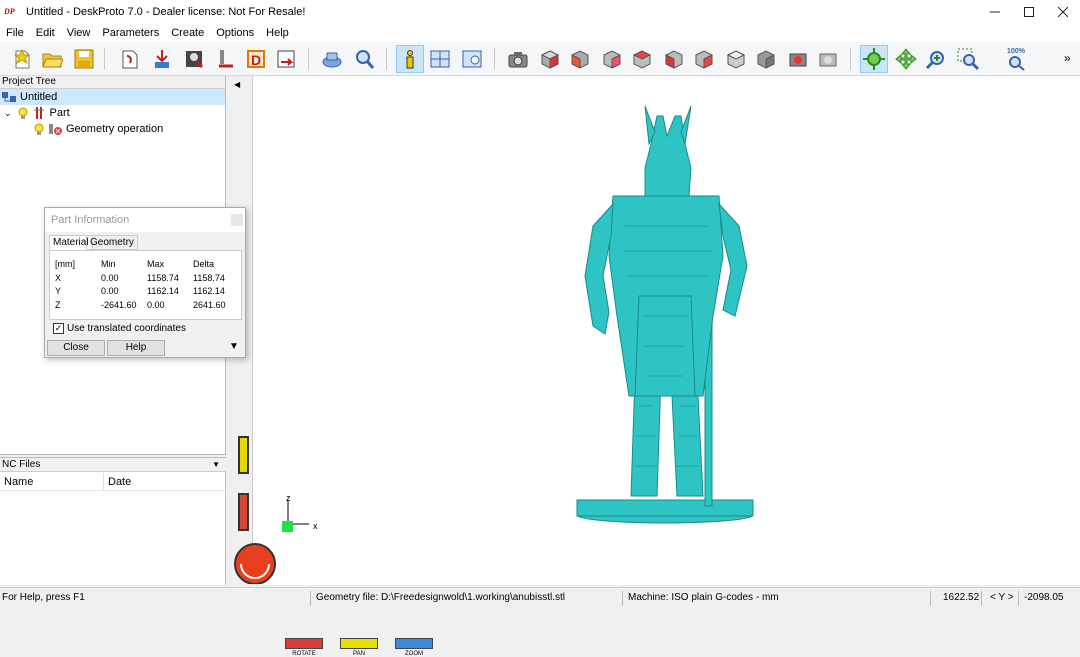  Describe the element at coordinates (58, 305) in the screenshot. I see `table-cell: Z` at that location.